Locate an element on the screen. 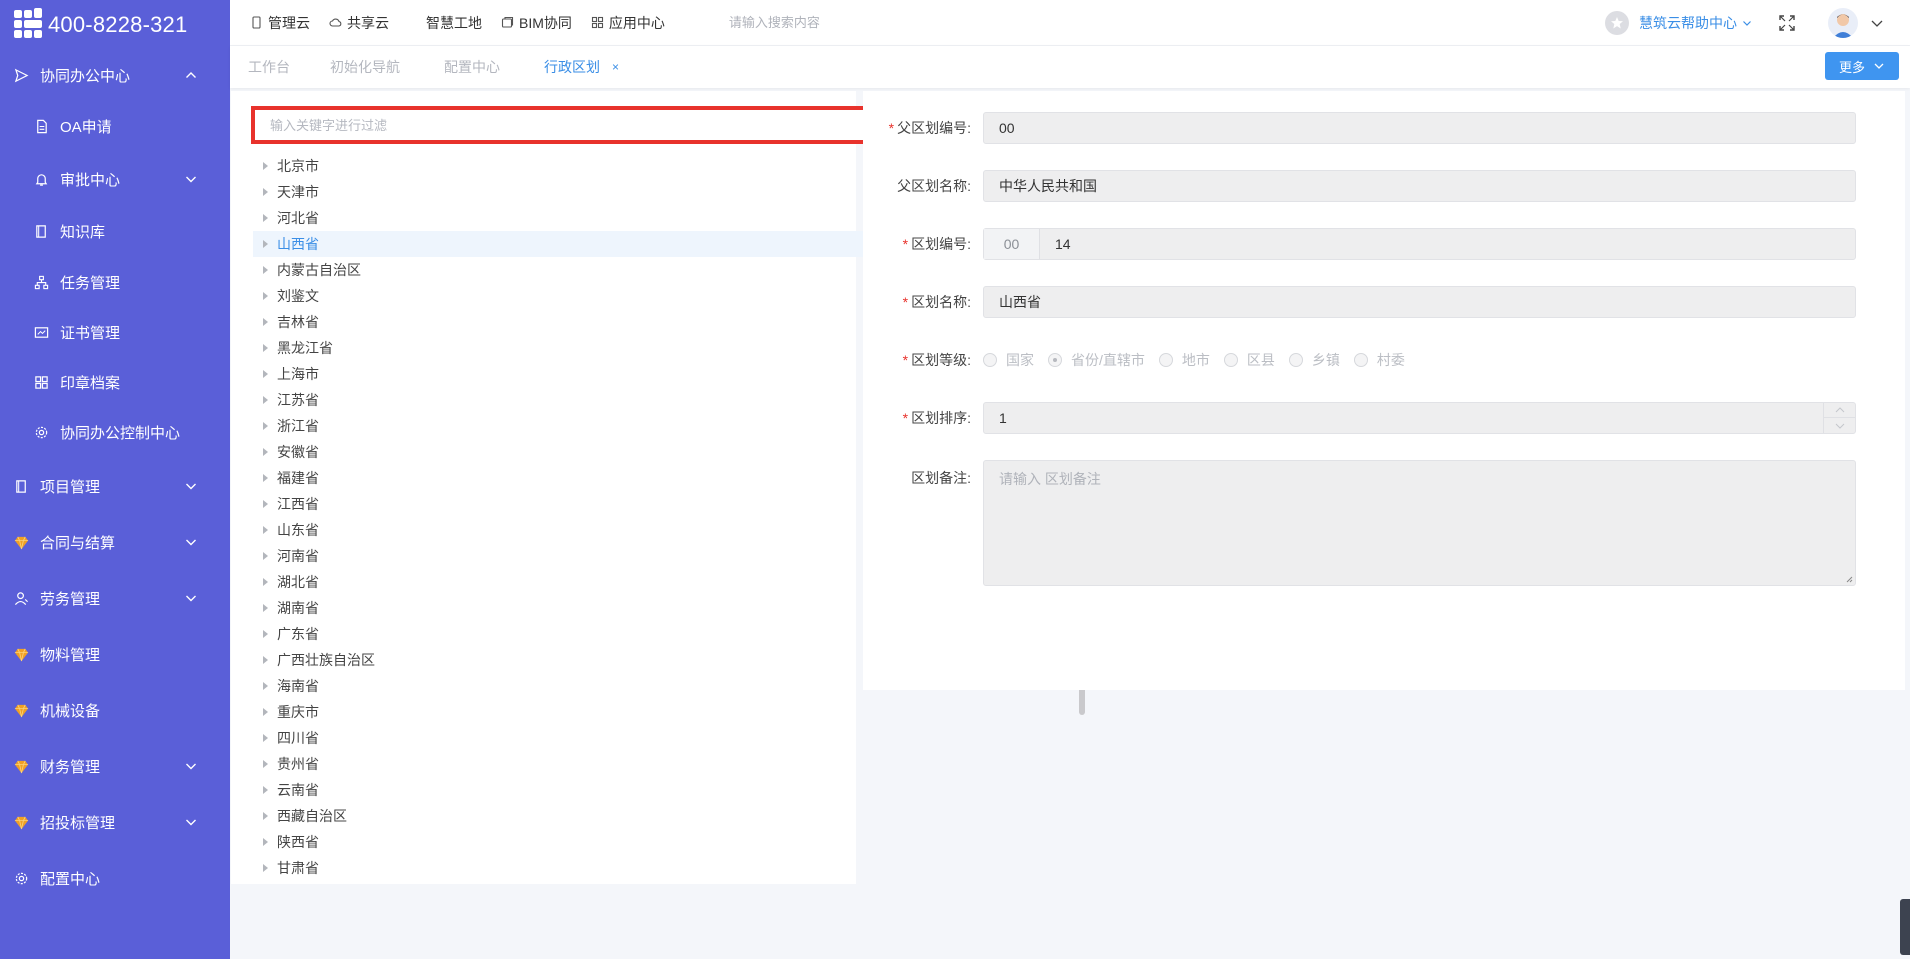  remark-label: 区划备注: is located at coordinates (941, 478).